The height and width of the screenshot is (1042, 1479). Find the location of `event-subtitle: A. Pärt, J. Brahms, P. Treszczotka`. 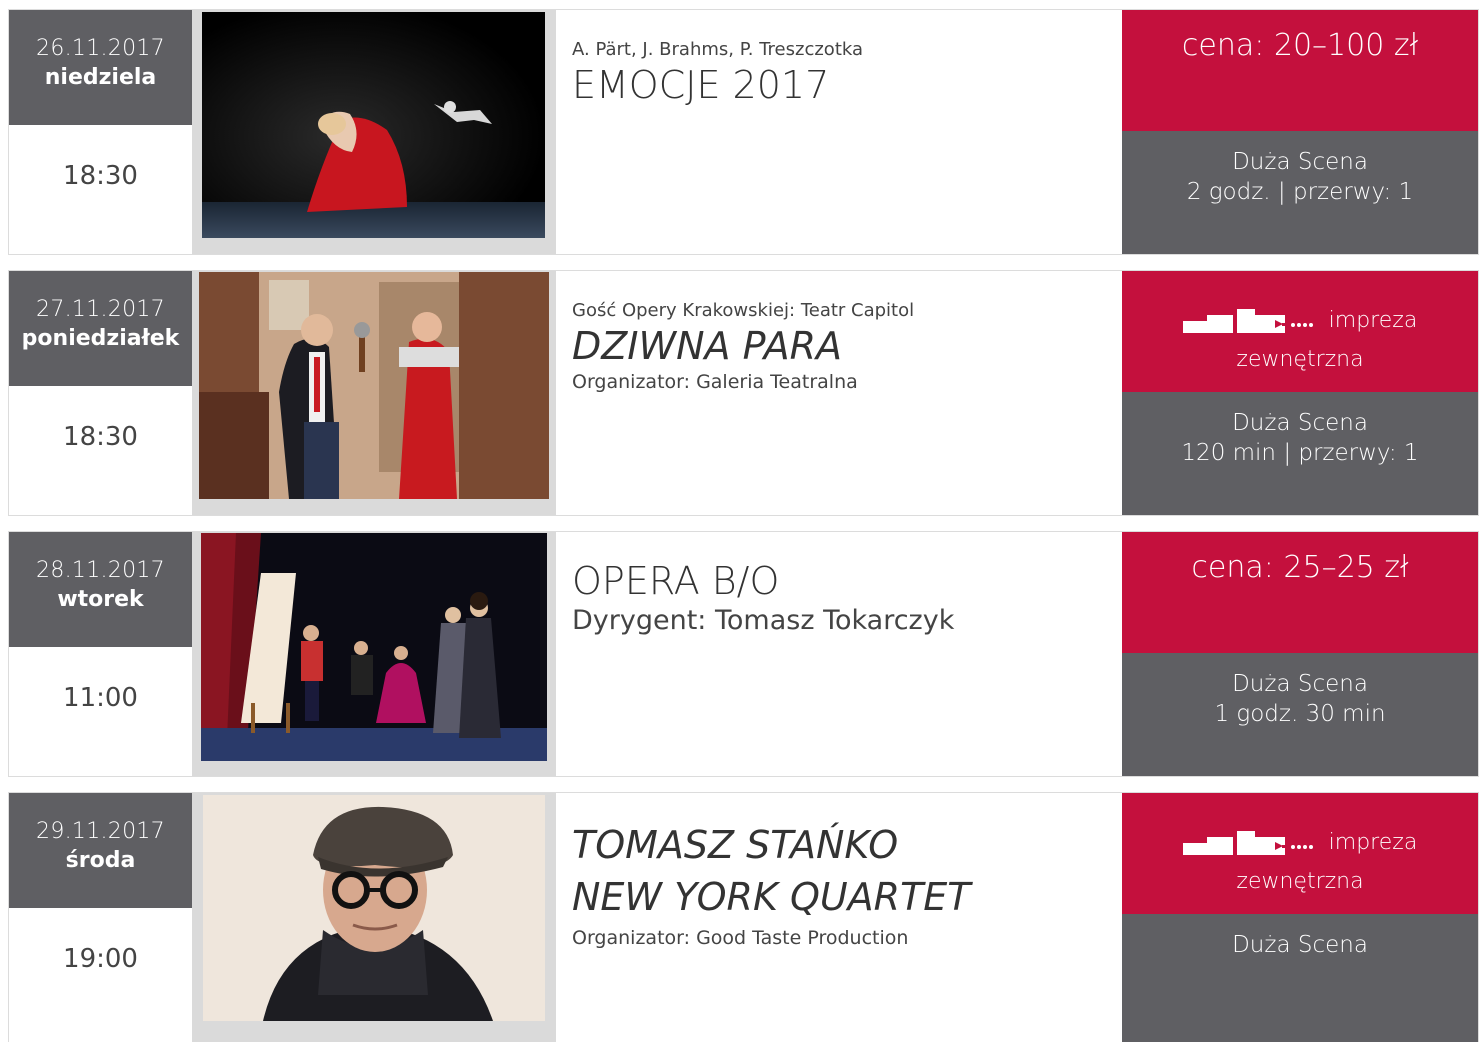

event-subtitle: A. Pärt, J. Brahms, P. Treszczotka is located at coordinates (718, 49).